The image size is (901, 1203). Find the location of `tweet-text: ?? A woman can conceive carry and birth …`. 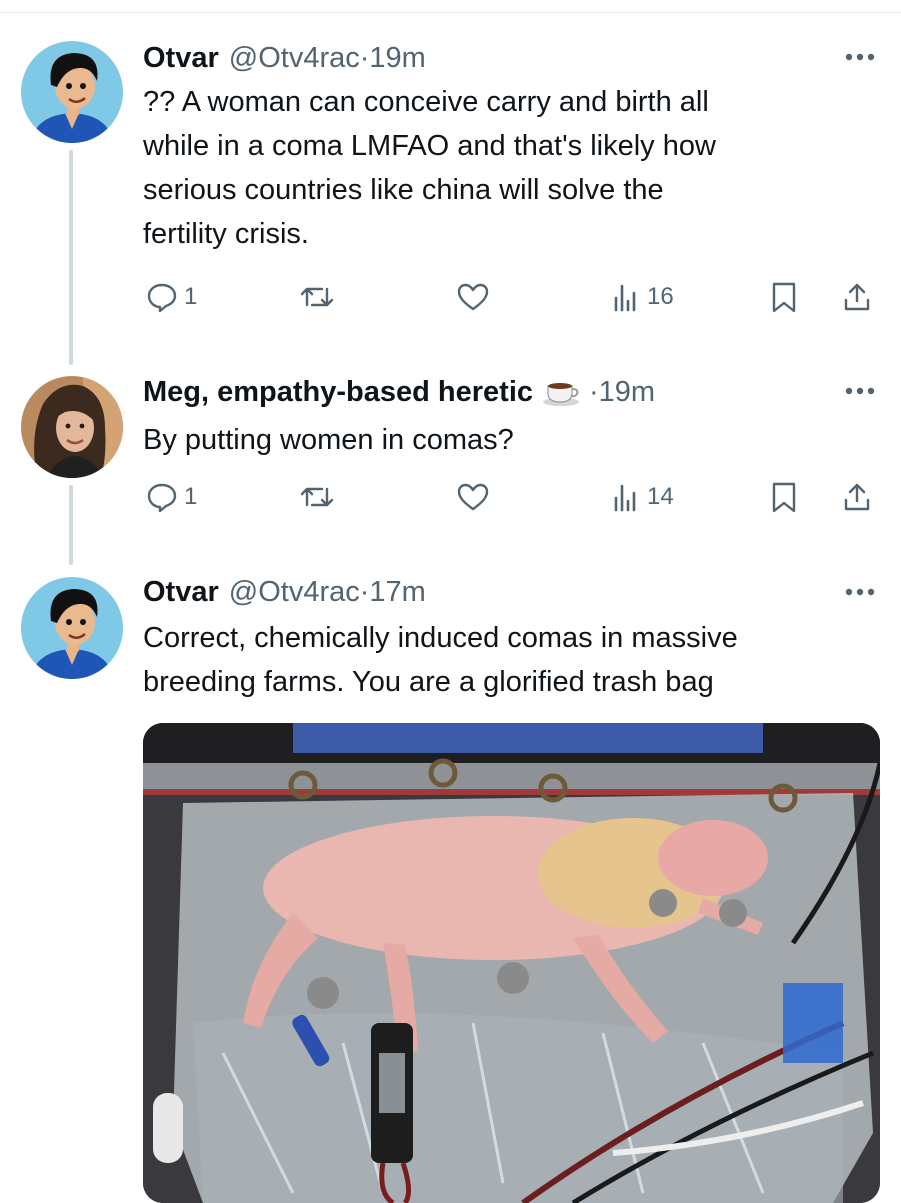

tweet-text: ?? A woman can conceive carry and birth … is located at coordinates (503, 168).